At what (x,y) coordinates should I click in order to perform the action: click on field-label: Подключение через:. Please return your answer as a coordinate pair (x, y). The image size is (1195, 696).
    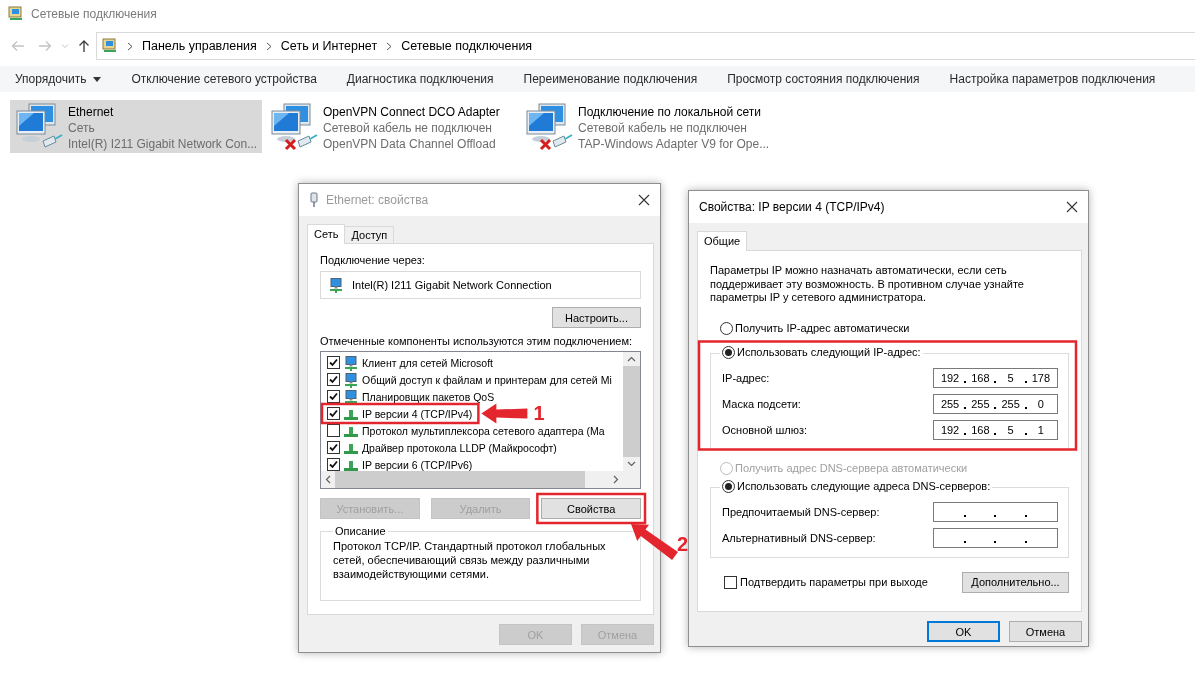
    Looking at the image, I should click on (373, 260).